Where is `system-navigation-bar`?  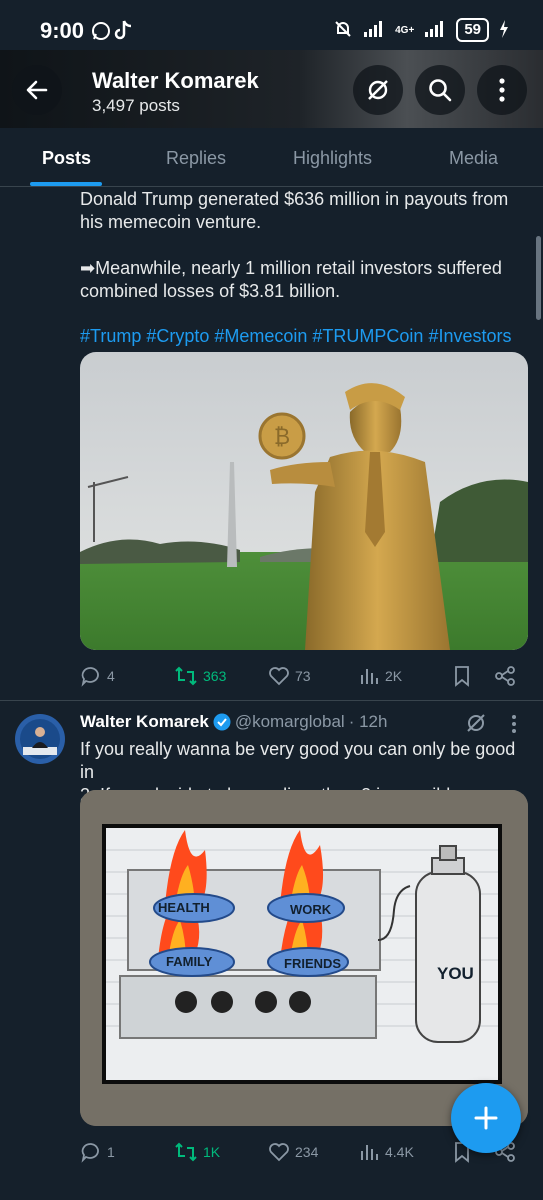 system-navigation-bar is located at coordinates (271, 1194).